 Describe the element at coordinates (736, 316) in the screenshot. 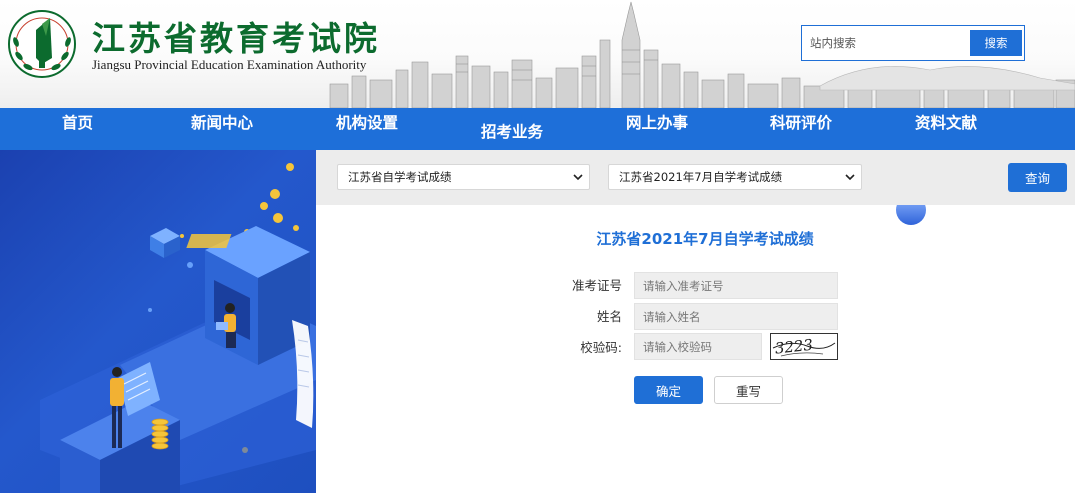

I see `name-input` at that location.